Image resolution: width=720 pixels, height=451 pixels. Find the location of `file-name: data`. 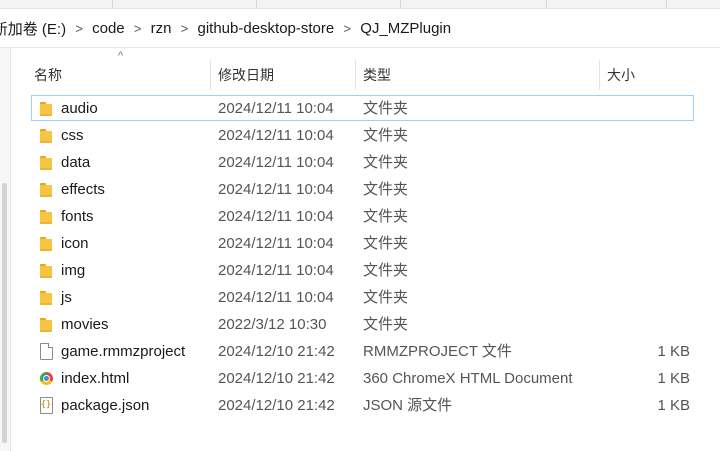

file-name: data is located at coordinates (76, 162).